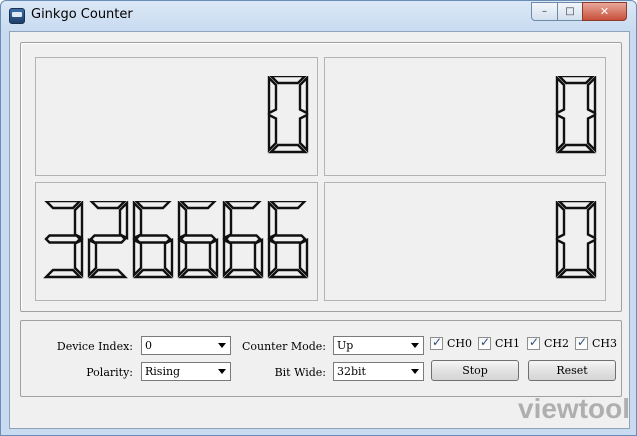 Image resolution: width=637 pixels, height=436 pixels. I want to click on reset-button: Reset, so click(572, 370).